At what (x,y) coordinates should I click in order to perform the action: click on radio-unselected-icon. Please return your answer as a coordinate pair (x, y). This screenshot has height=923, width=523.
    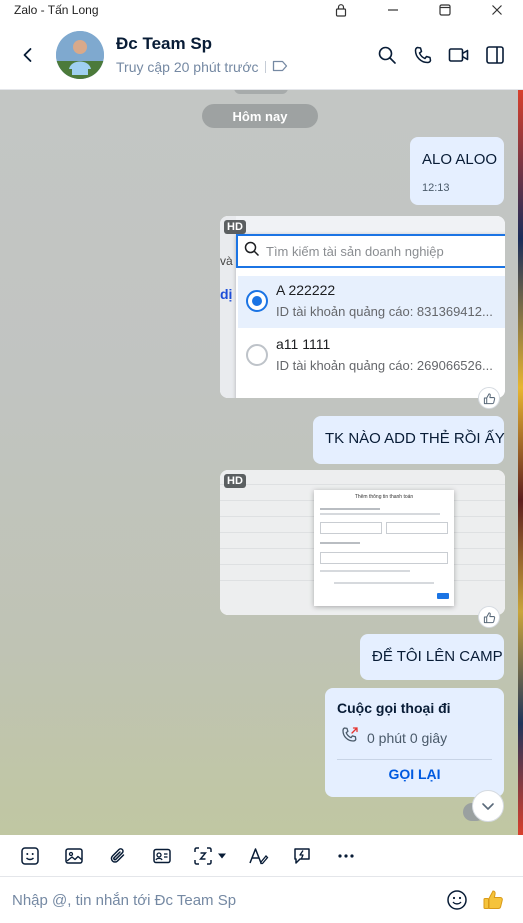
    Looking at the image, I should click on (257, 355).